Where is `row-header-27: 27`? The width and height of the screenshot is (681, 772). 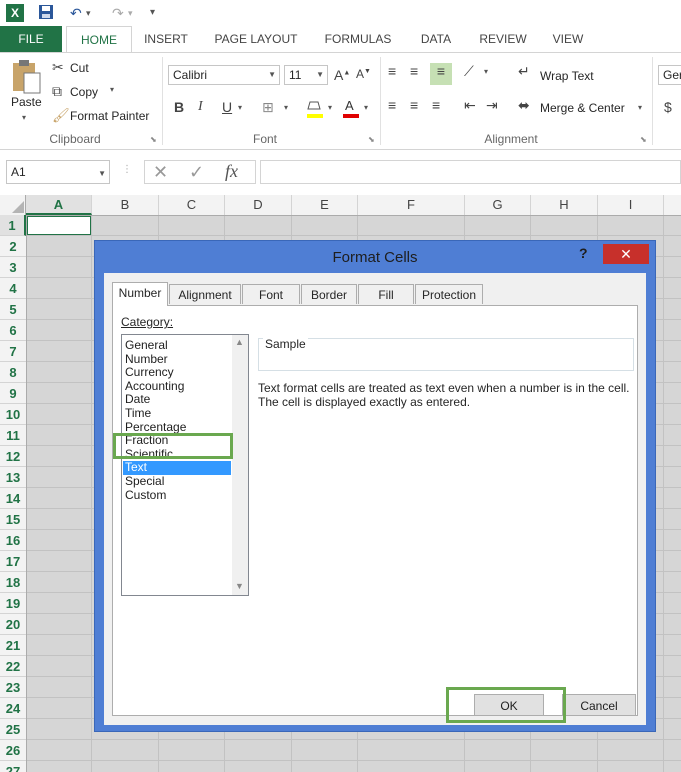
row-header-27: 27 is located at coordinates (13, 766).